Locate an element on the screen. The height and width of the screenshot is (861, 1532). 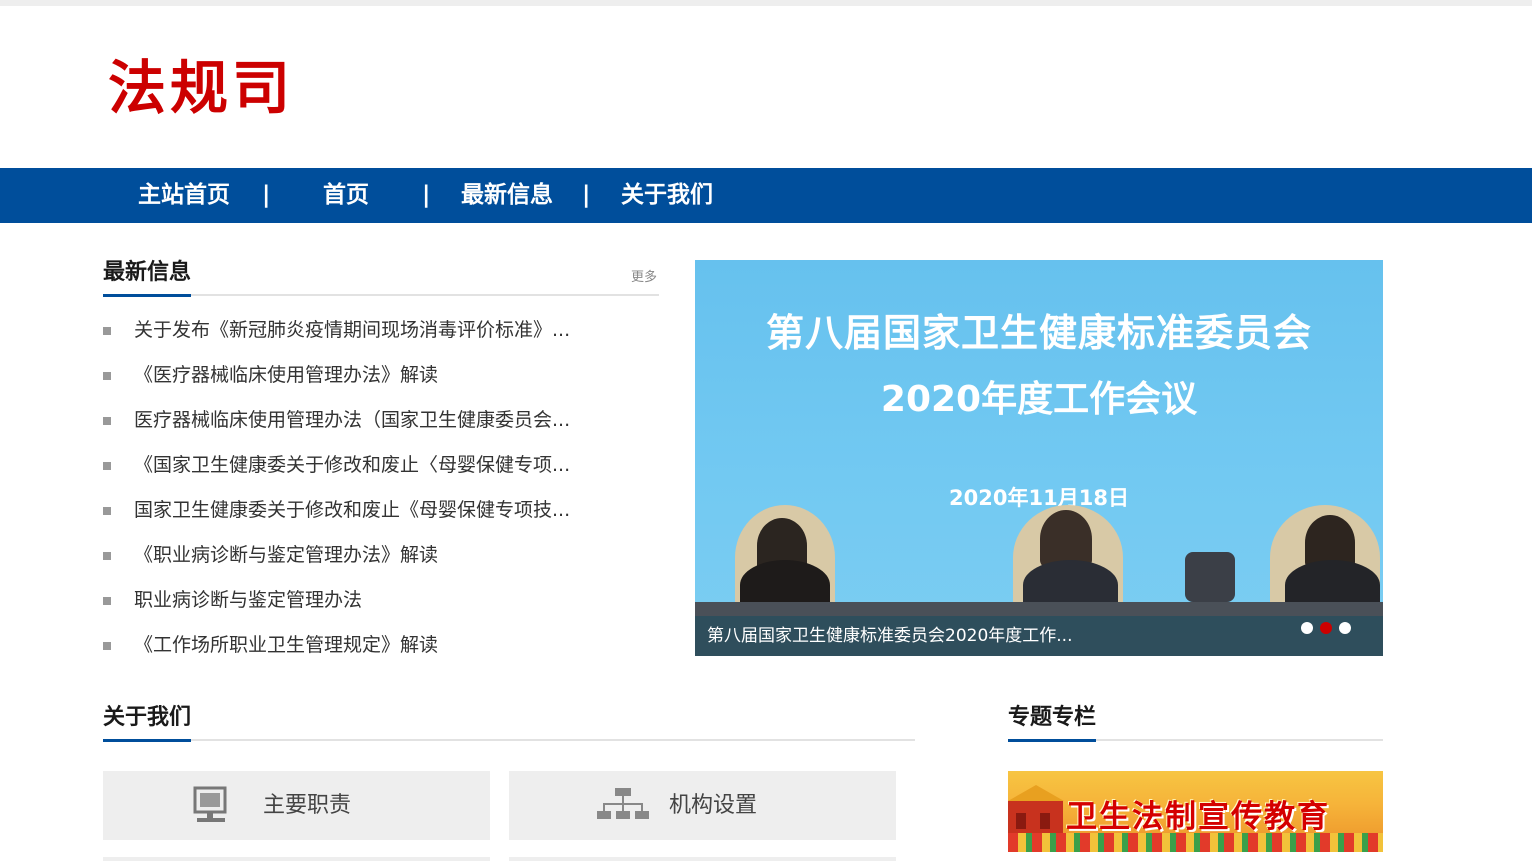
org-chart-icon is located at coordinates (623, 803).